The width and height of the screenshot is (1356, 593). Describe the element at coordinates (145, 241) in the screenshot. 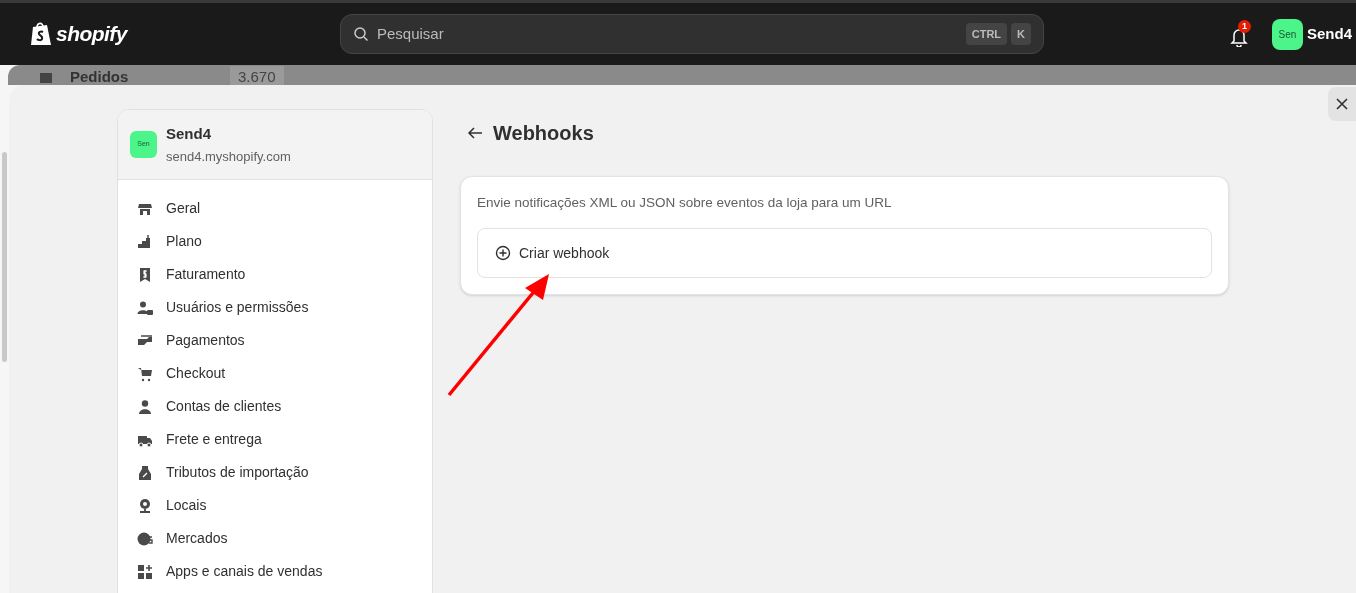

I see `steps-icon` at that location.